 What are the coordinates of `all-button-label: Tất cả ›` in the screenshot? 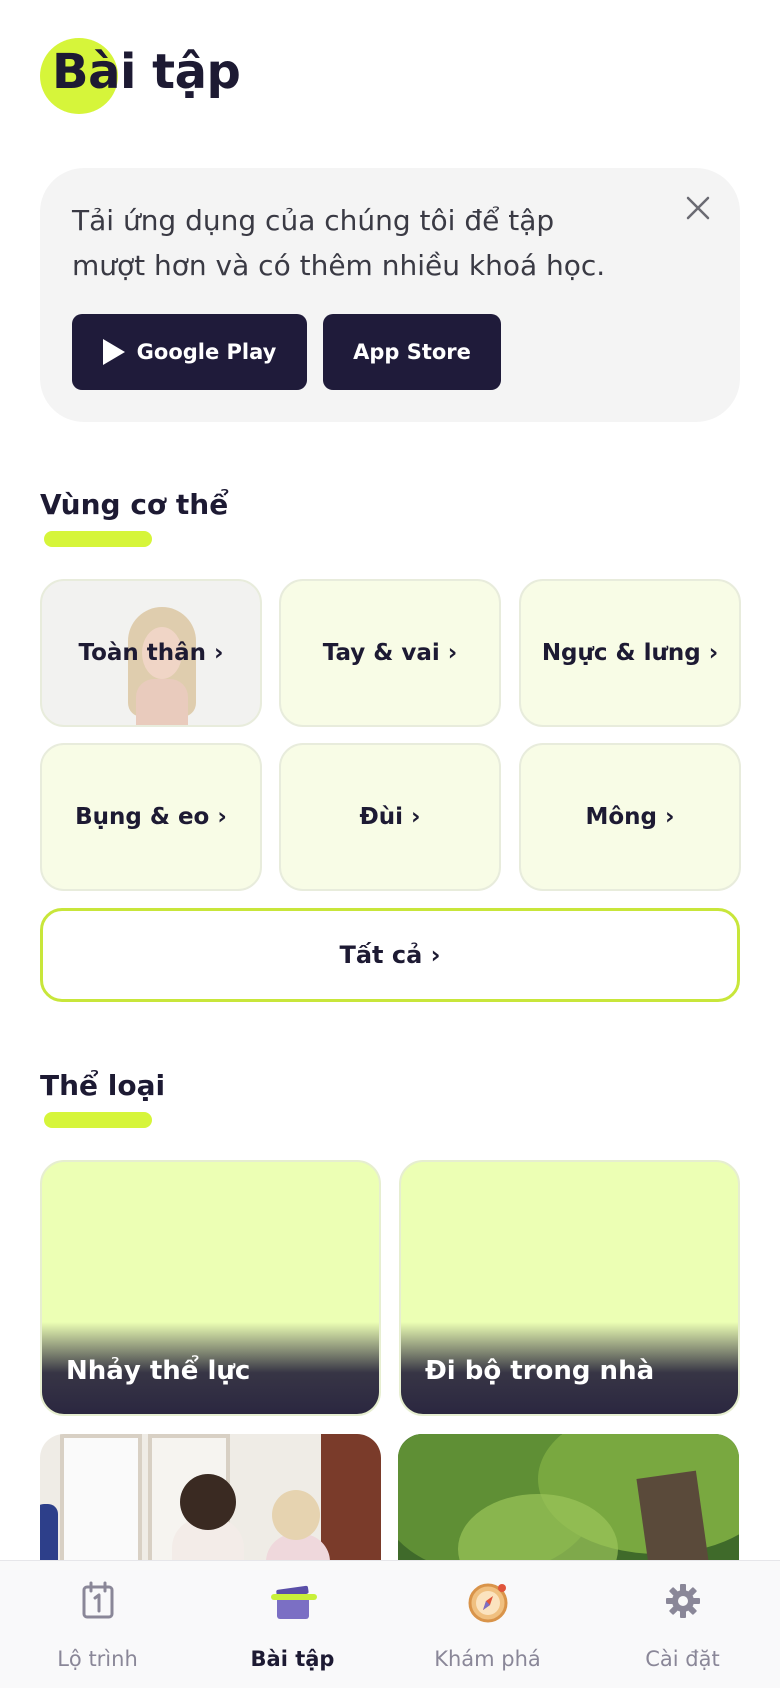 It's located at (390, 955).